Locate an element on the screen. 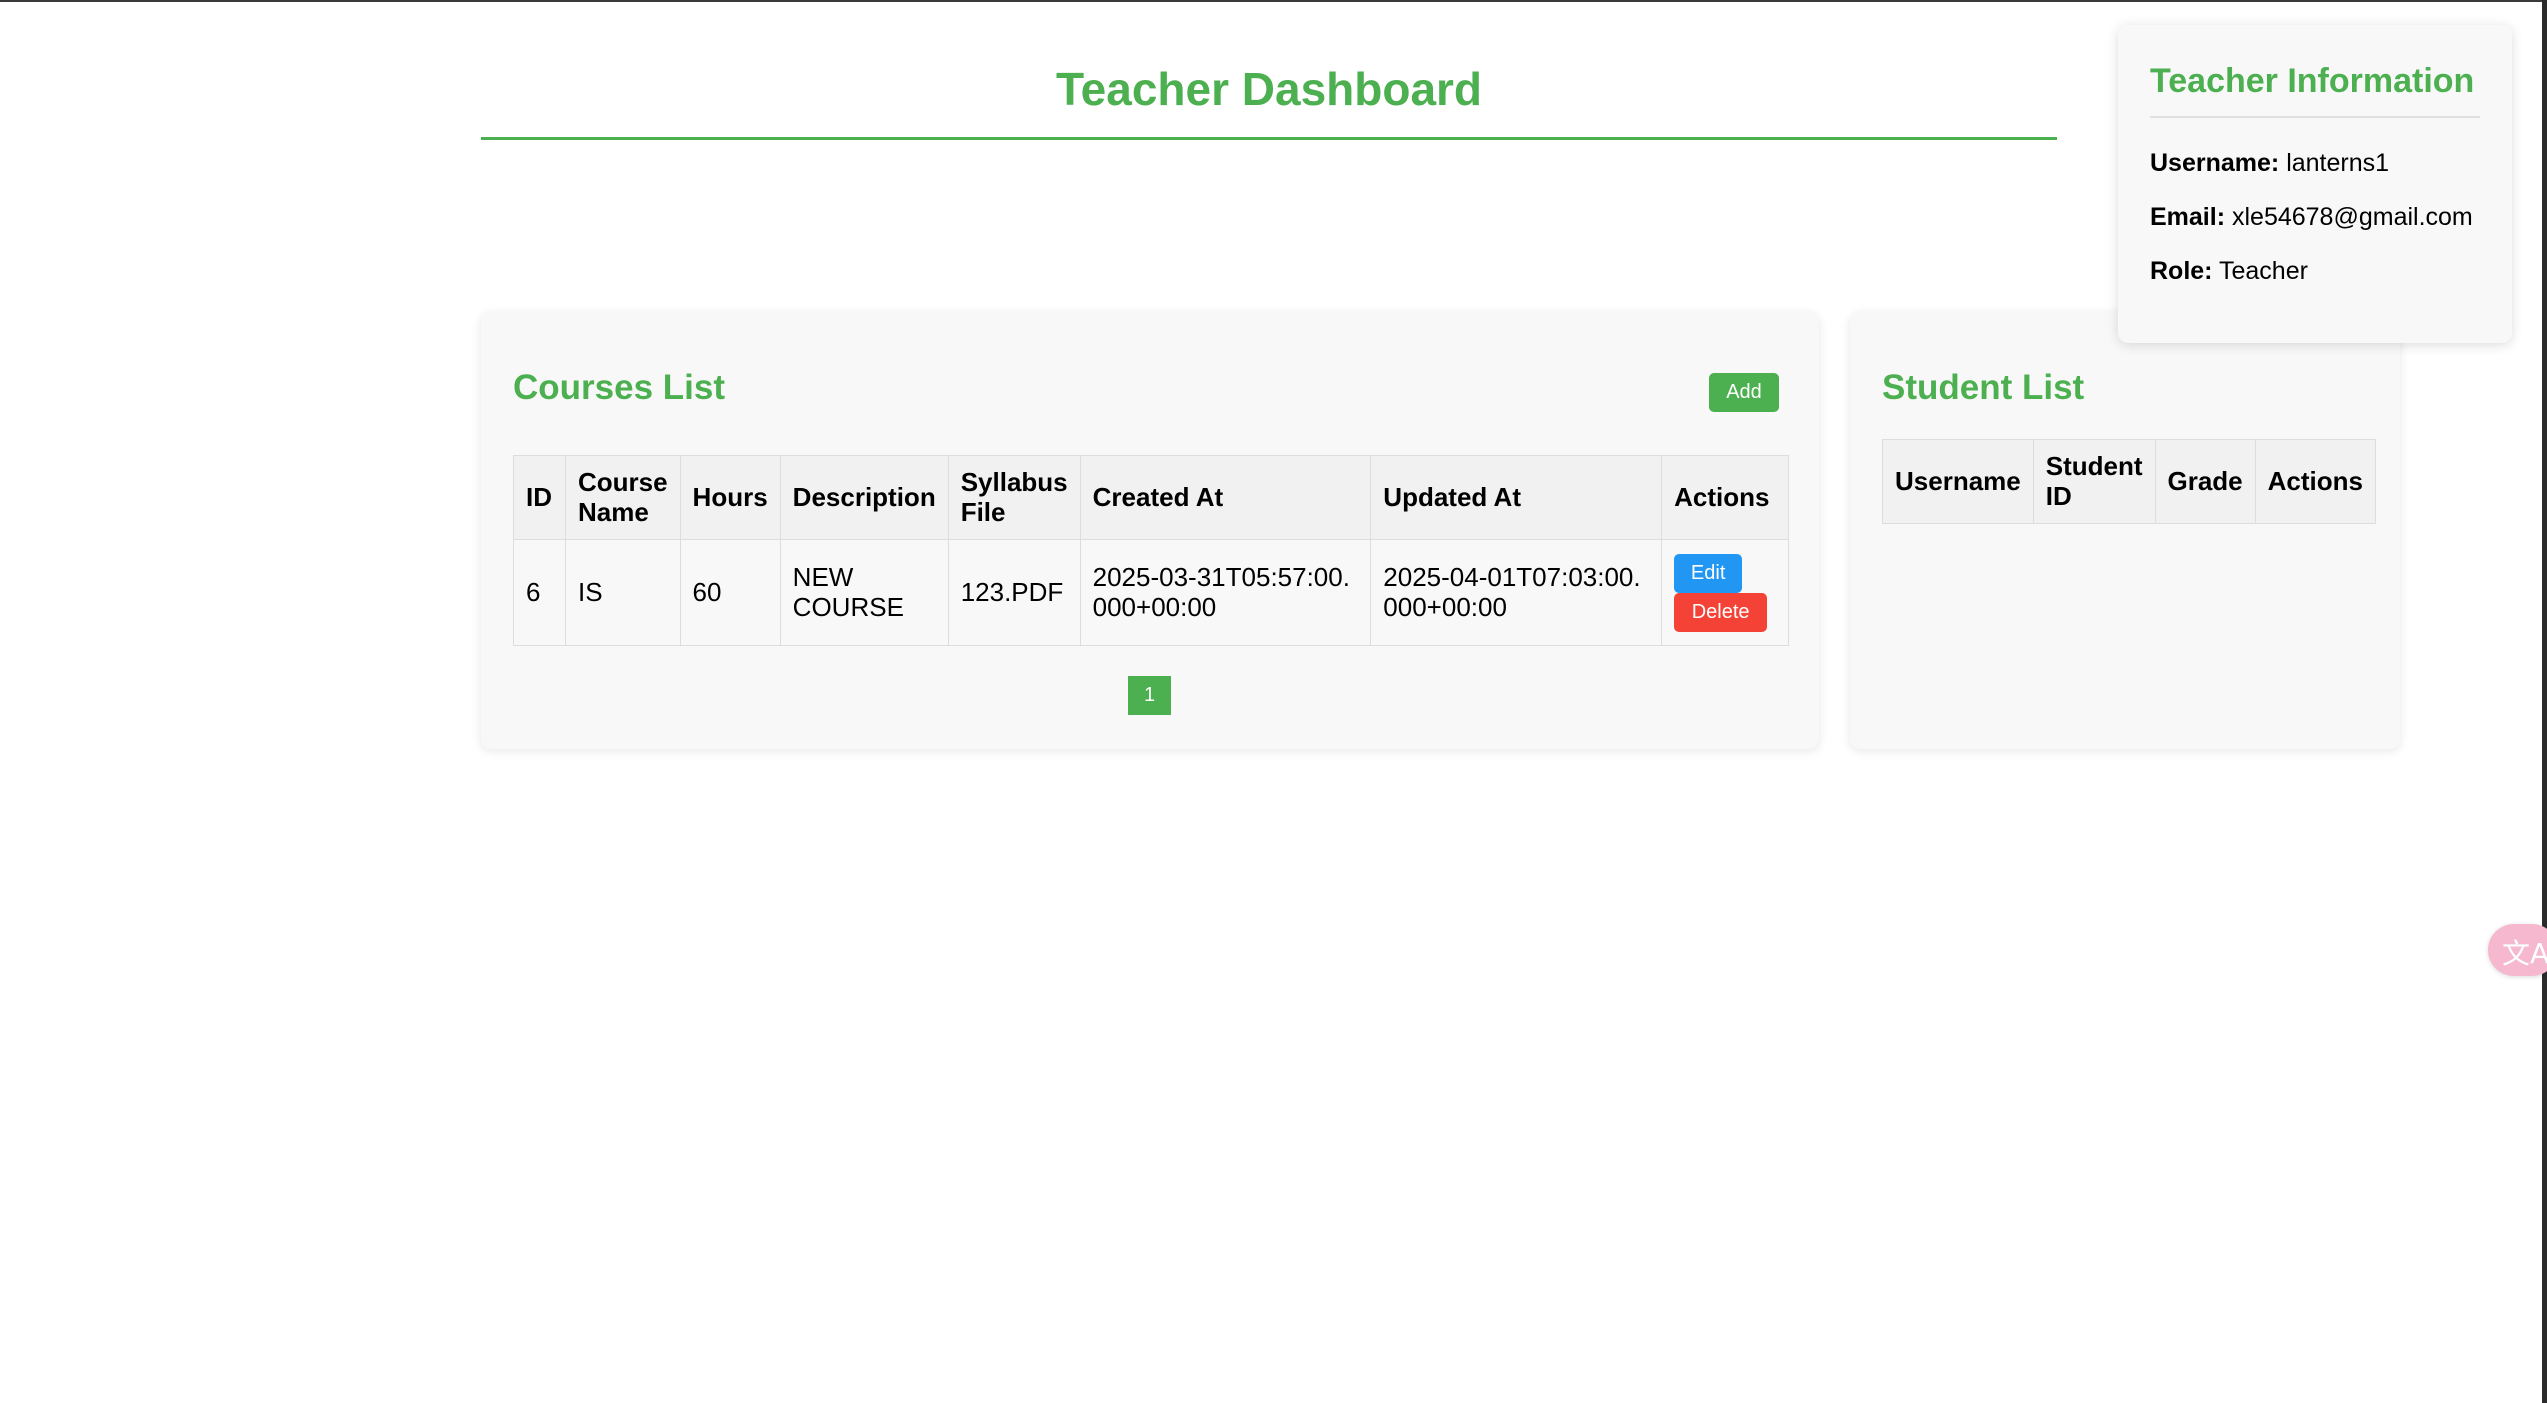 This screenshot has width=2547, height=1403. column-header-username: Username is located at coordinates (1958, 481).